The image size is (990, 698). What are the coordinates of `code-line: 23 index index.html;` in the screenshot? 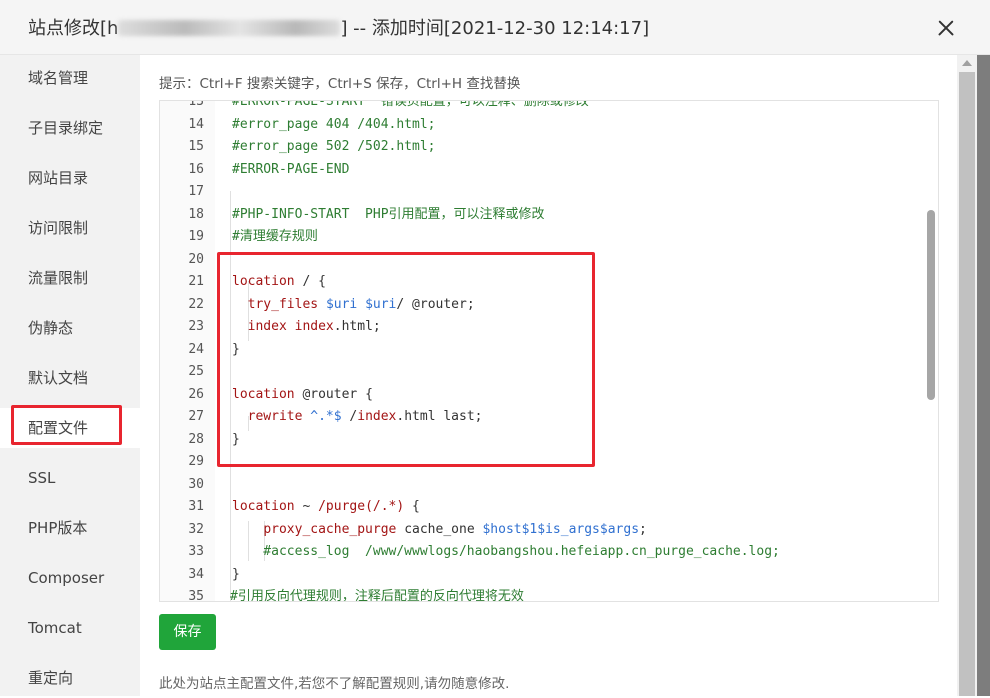 It's located at (540, 327).